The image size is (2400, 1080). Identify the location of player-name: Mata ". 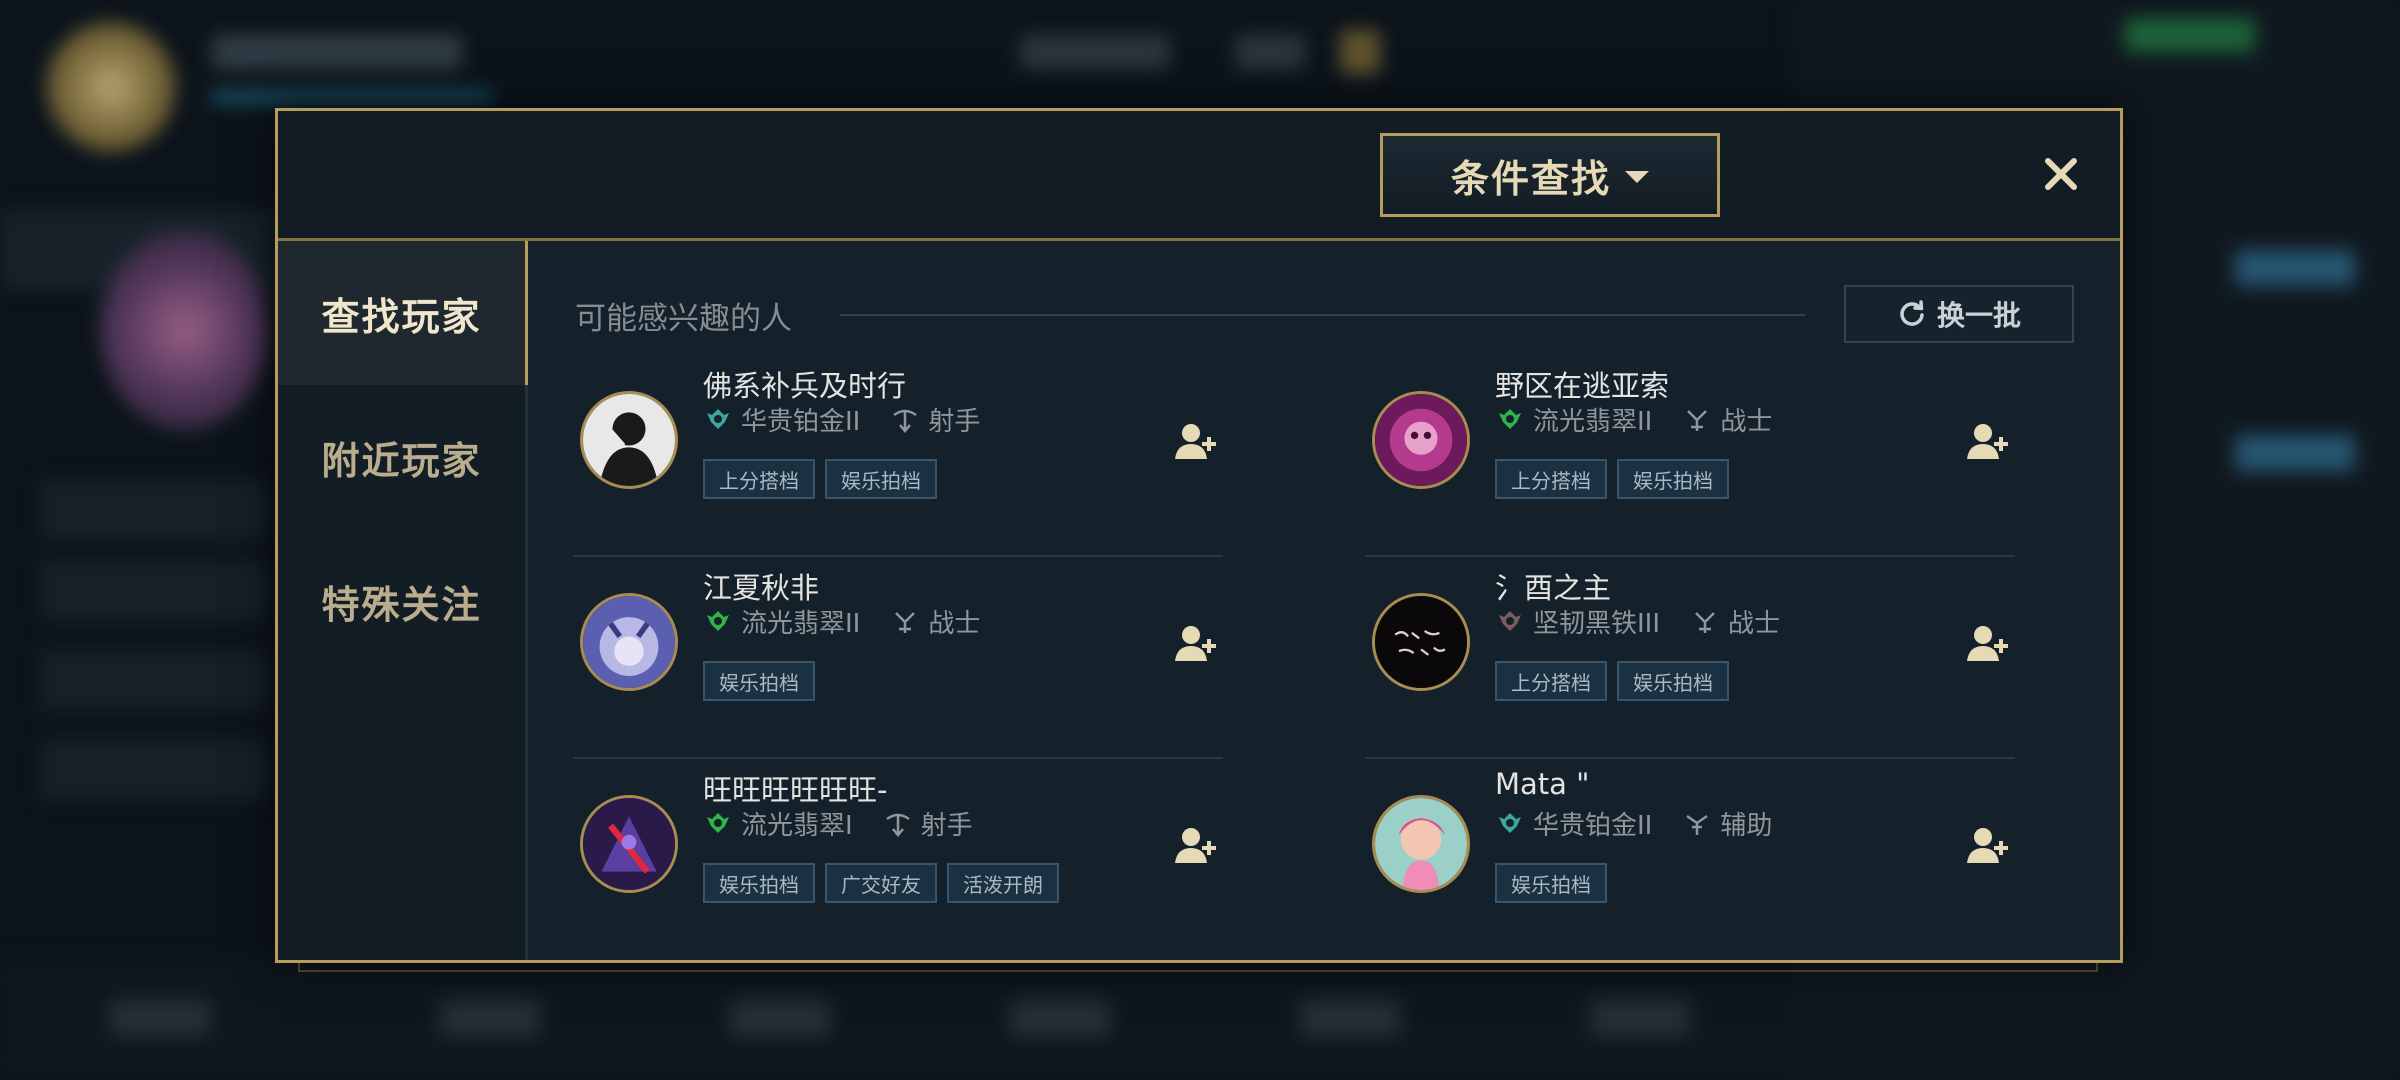
(1542, 784).